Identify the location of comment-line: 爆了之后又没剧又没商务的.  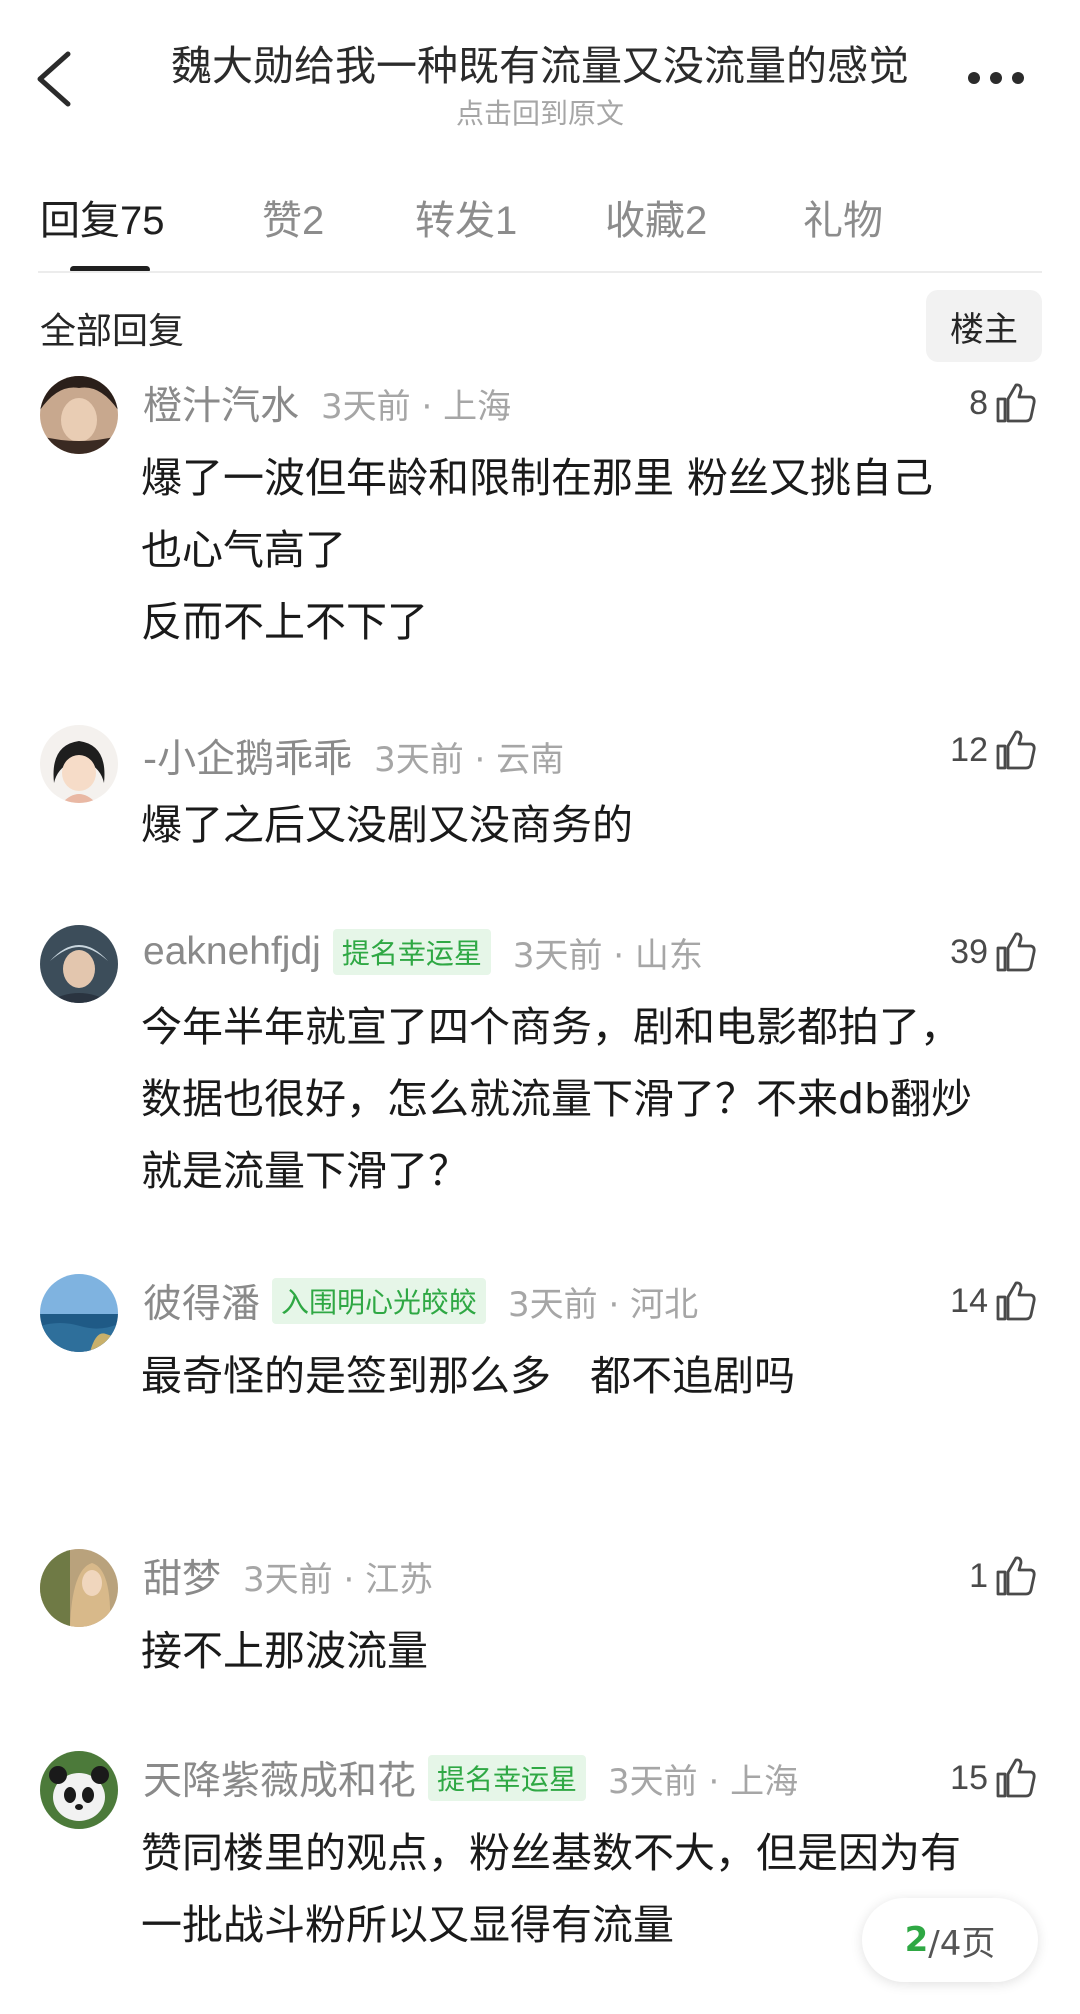
(387, 825).